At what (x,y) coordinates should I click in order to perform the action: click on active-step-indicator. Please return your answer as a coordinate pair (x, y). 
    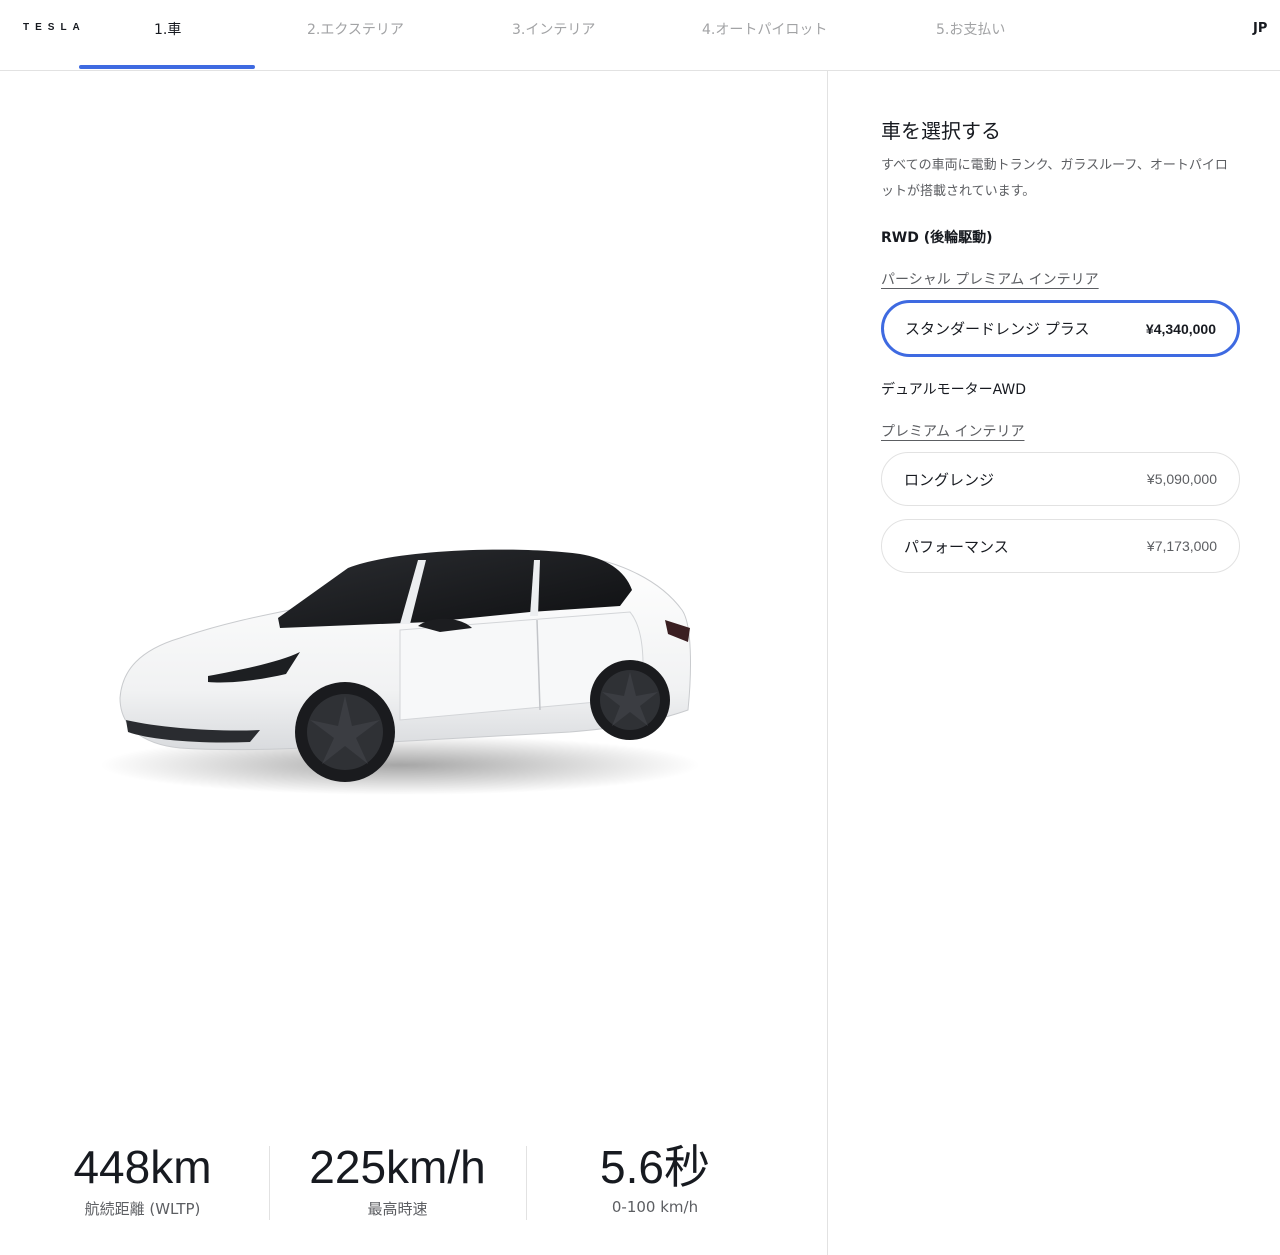
    Looking at the image, I should click on (167, 67).